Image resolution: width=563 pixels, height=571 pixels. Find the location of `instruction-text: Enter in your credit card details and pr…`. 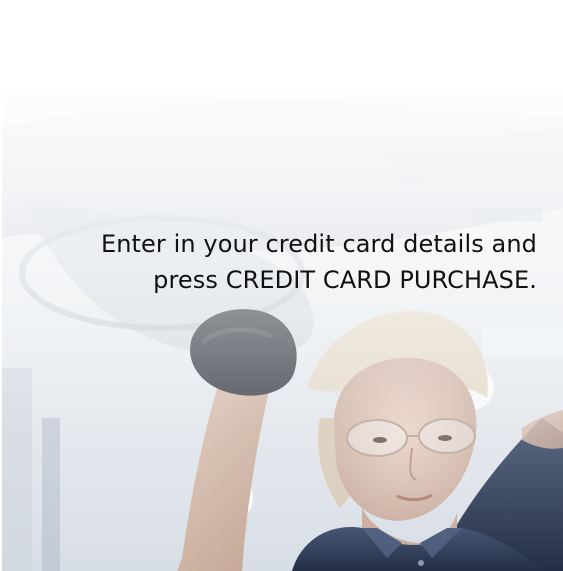

instruction-text: Enter in your credit card details and pr… is located at coordinates (287, 262).